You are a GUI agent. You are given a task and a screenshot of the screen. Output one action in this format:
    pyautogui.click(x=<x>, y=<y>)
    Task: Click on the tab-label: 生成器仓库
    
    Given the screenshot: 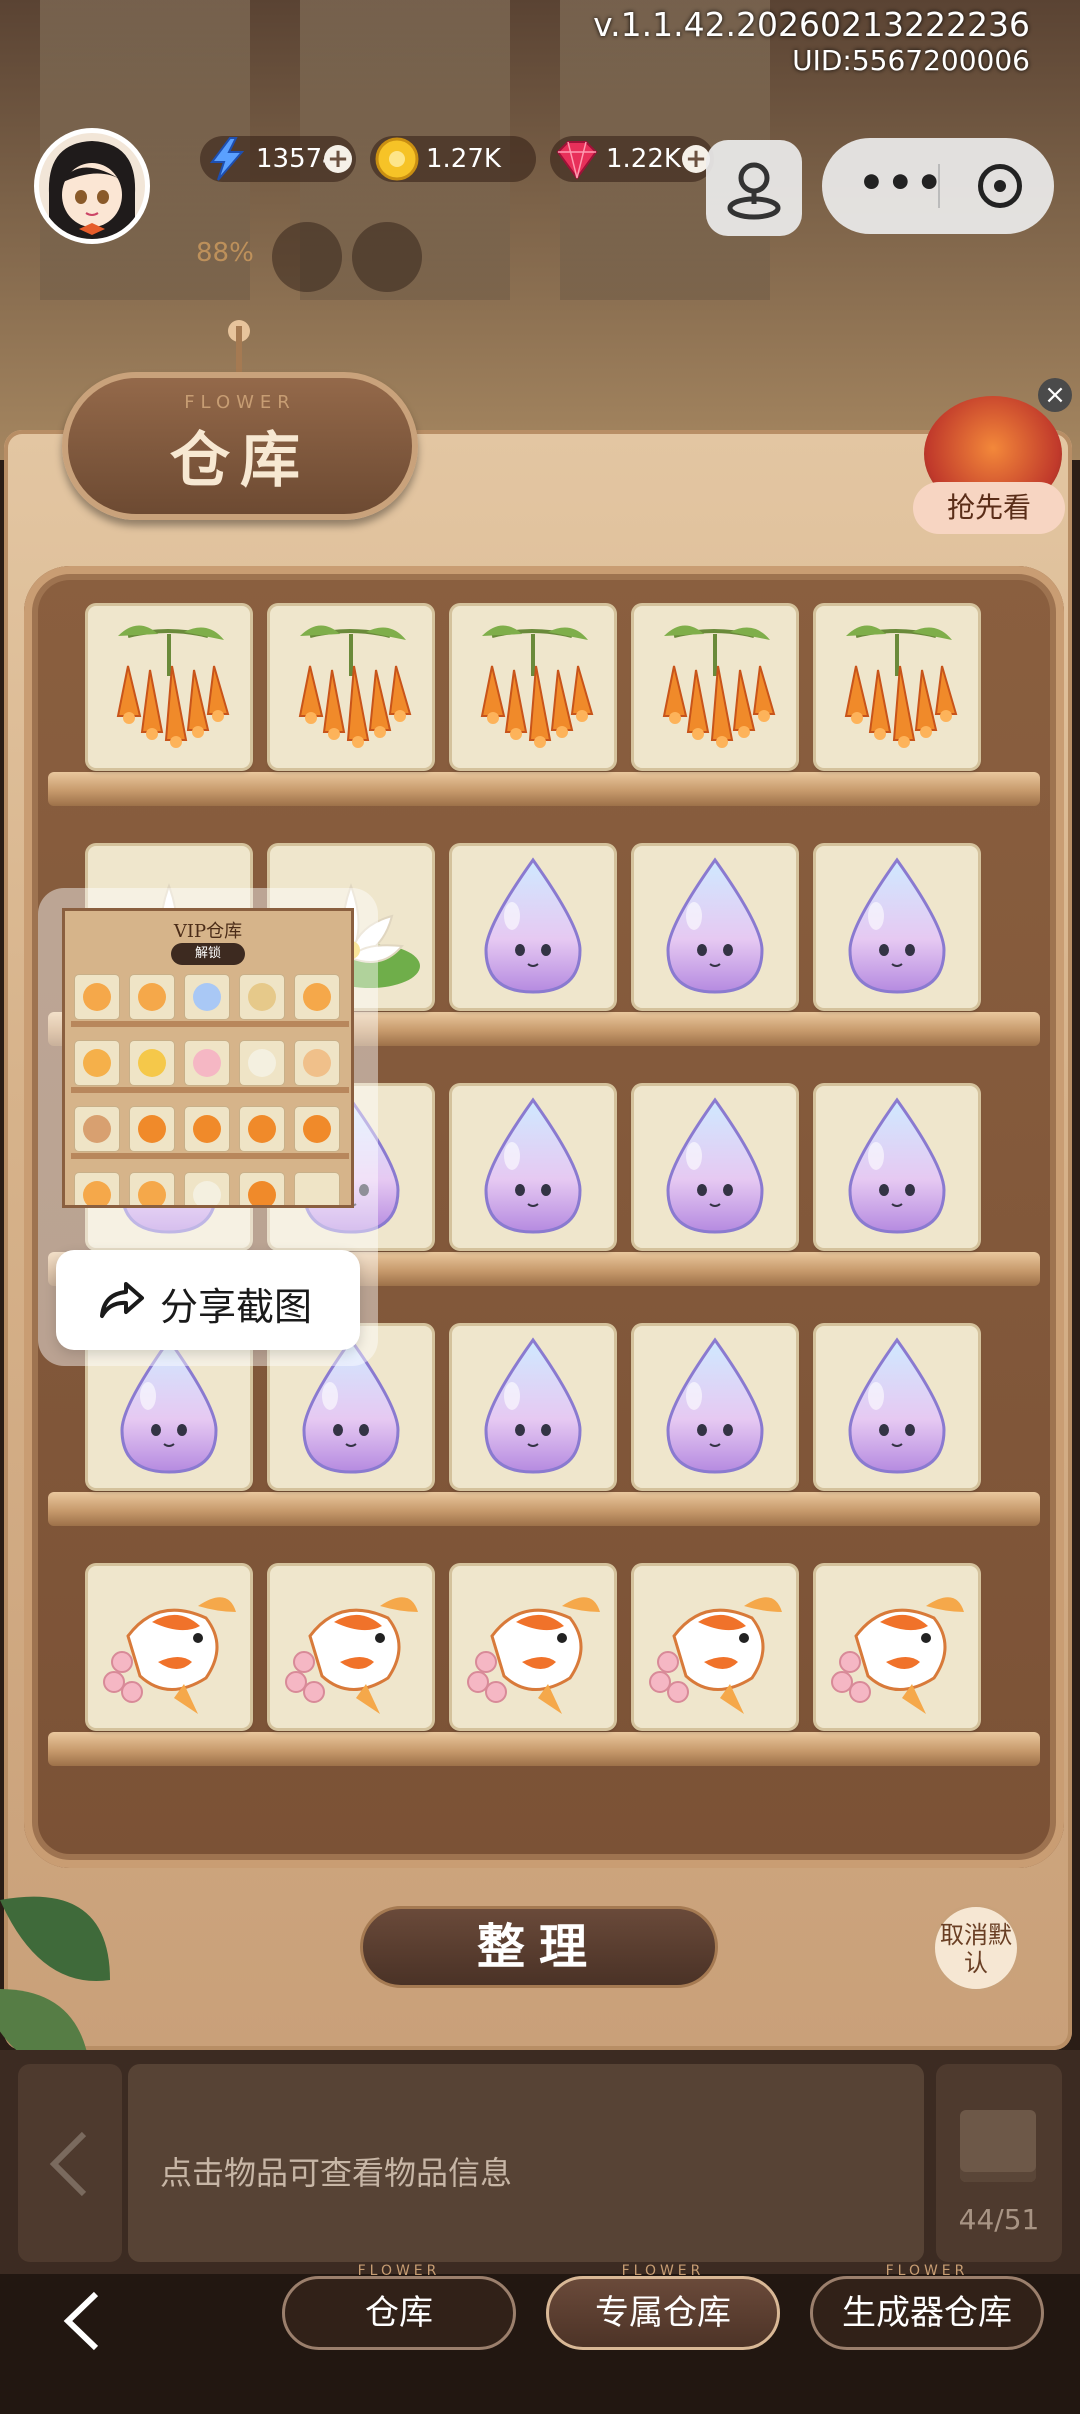 What is the action you would take?
    pyautogui.click(x=927, y=2313)
    